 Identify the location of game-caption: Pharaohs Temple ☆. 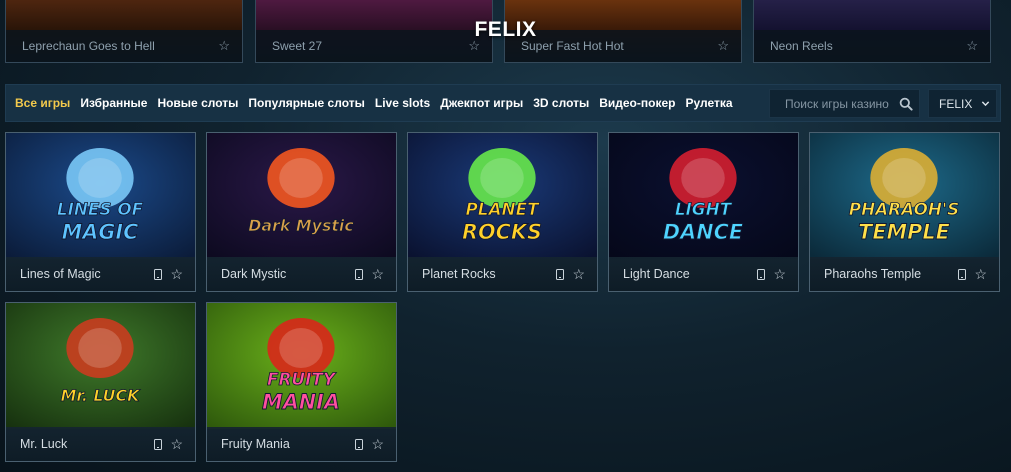
(904, 274).